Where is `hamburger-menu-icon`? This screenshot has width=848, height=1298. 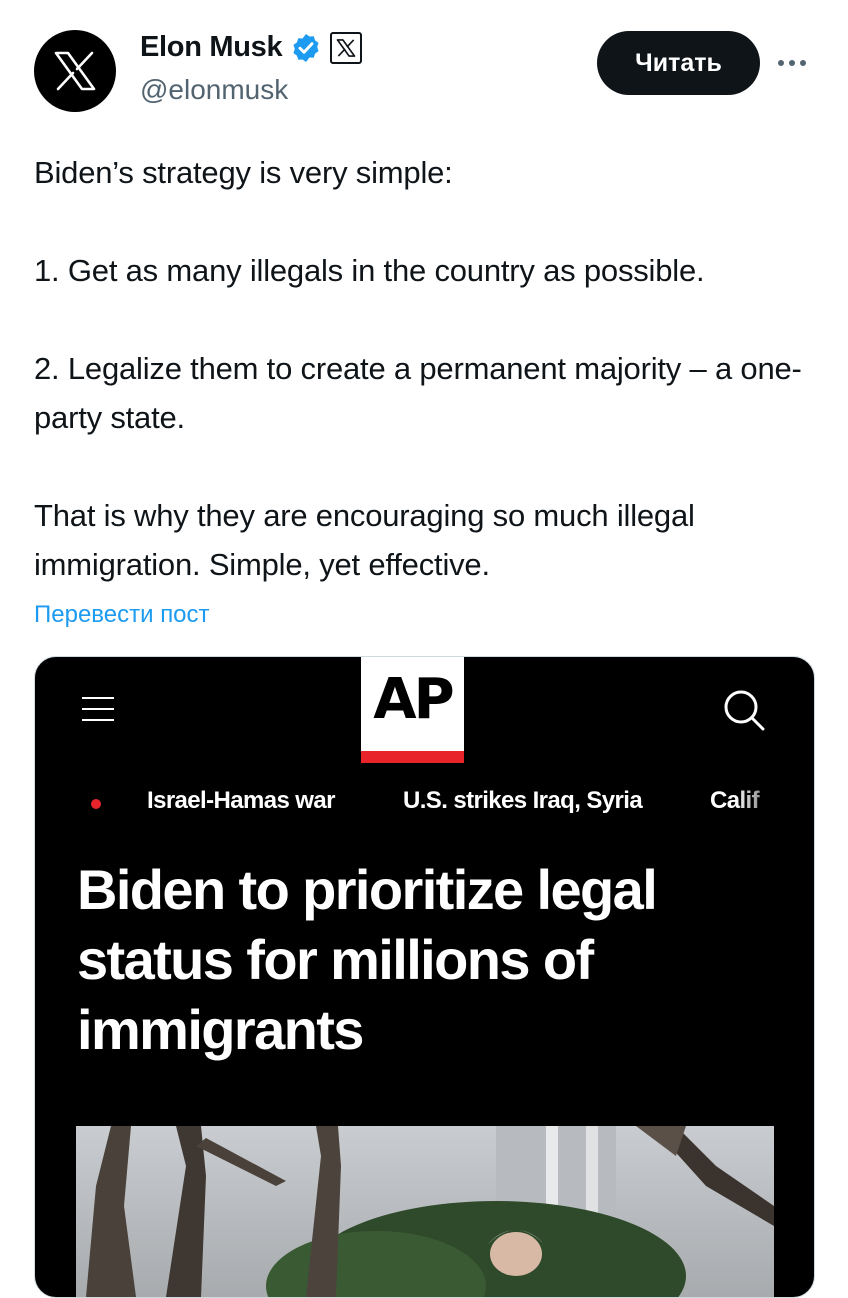
hamburger-menu-icon is located at coordinates (98, 709).